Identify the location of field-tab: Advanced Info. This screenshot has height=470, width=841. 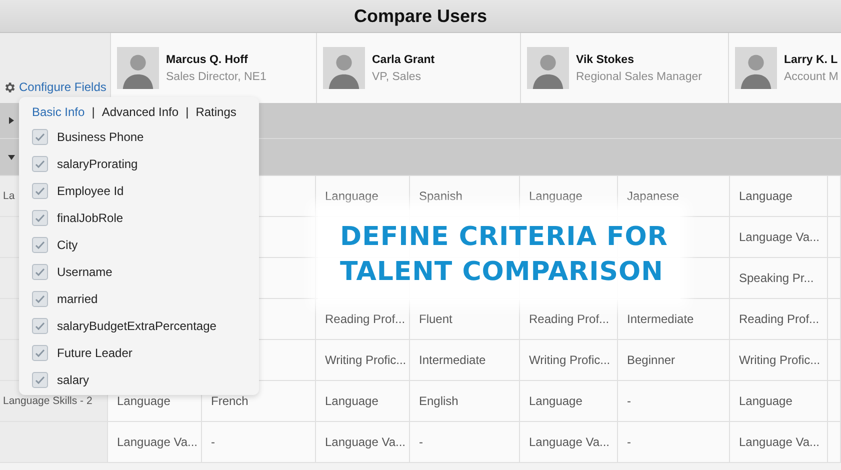
(140, 112).